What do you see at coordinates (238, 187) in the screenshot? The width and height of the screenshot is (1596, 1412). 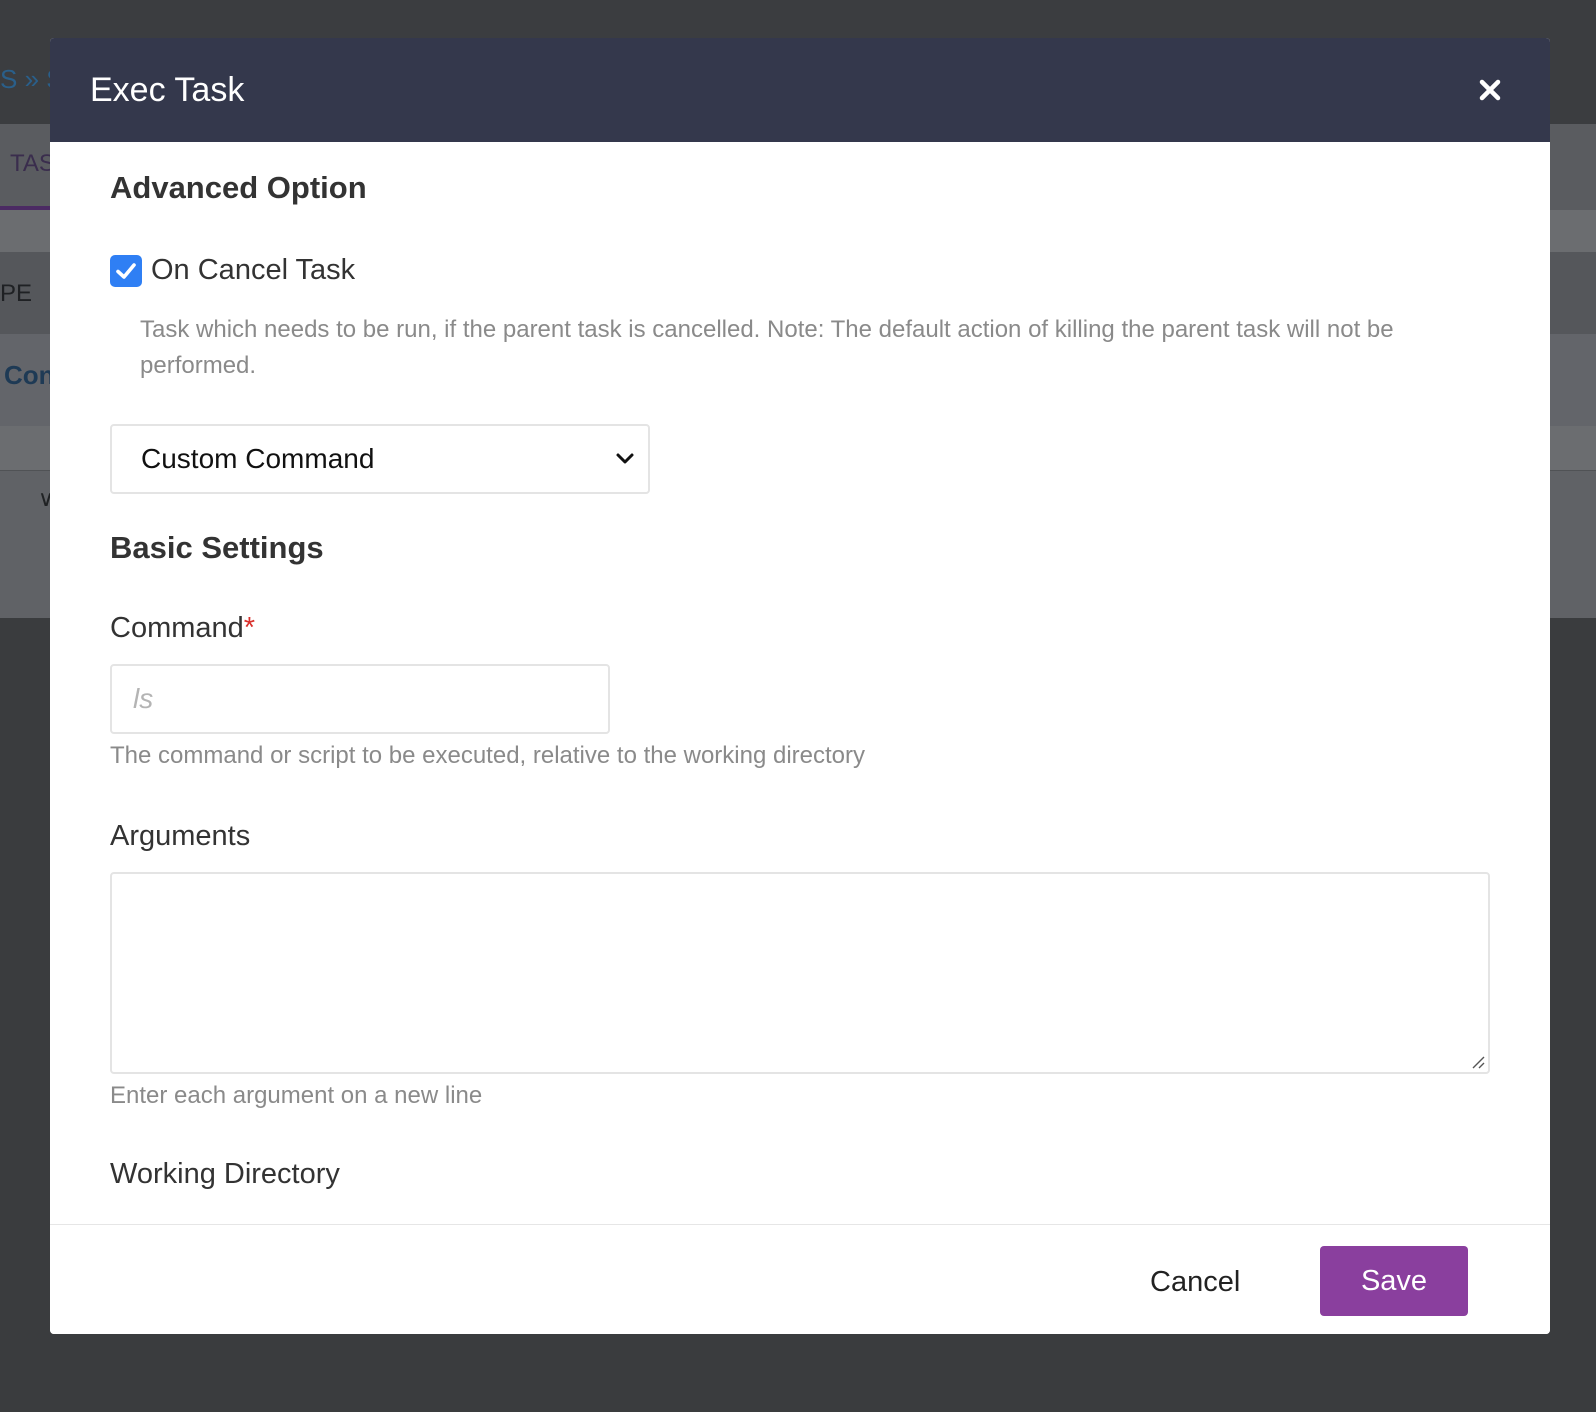 I see `advanced-option-heading: Advanced Option` at bounding box center [238, 187].